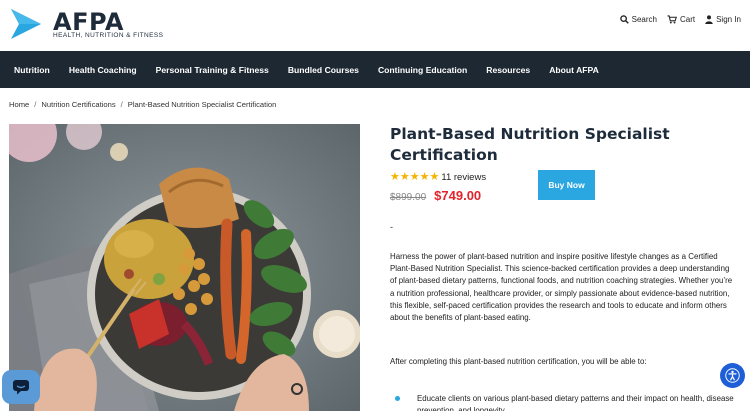 This screenshot has width=750, height=411. What do you see at coordinates (108, 35) in the screenshot?
I see `logo-tagline: HEALTH, NUTRITION & FITNESS` at bounding box center [108, 35].